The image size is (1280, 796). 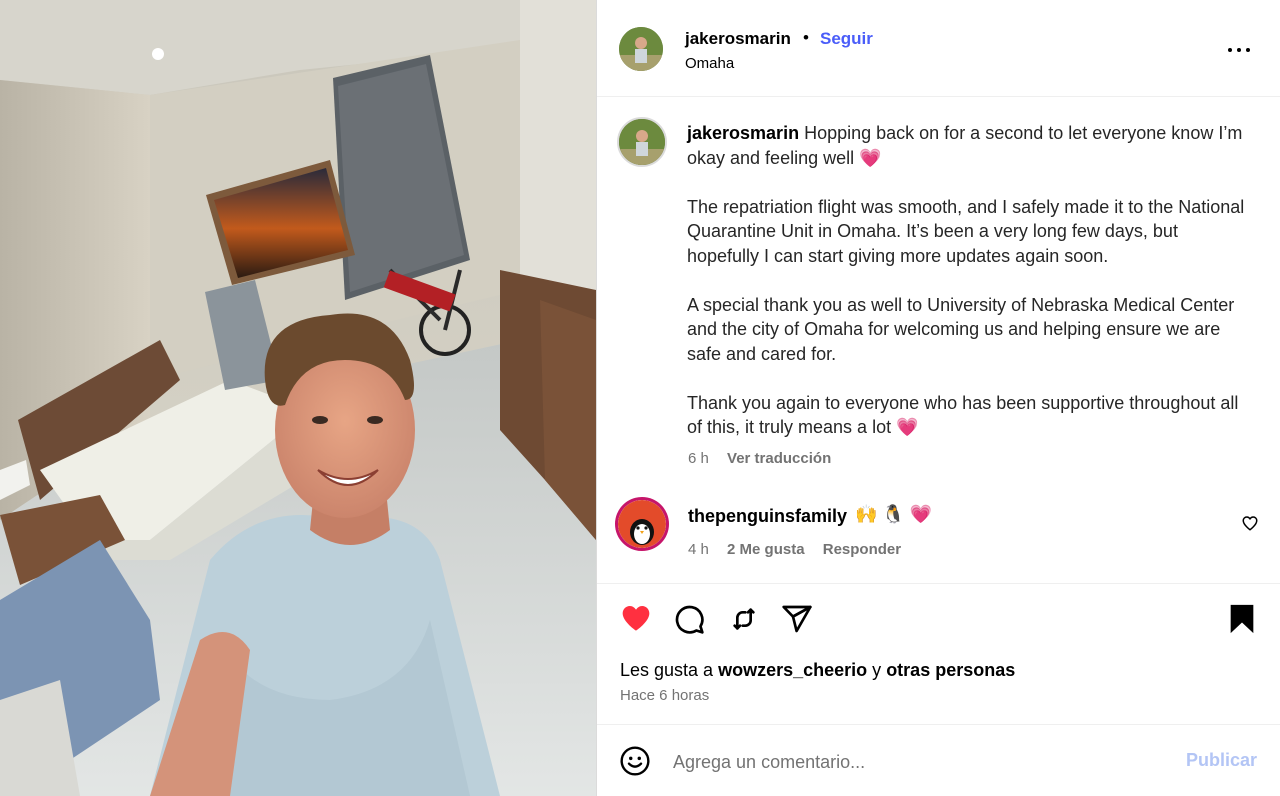 I want to click on likes-user-link: wowzers_cheerio, so click(x=792, y=670).